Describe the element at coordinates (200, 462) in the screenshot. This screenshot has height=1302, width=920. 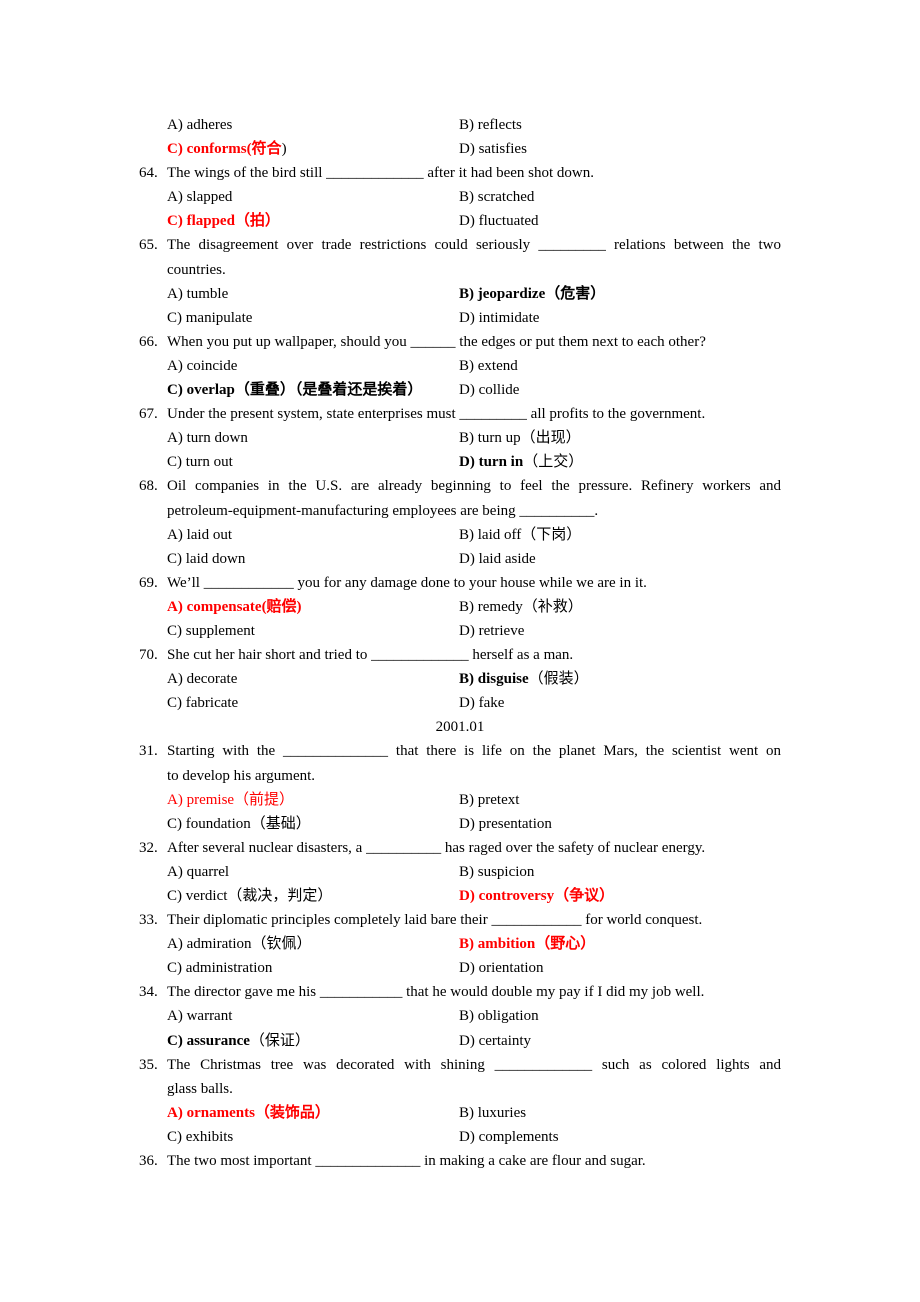
I see `answer-option: C) turn out` at that location.